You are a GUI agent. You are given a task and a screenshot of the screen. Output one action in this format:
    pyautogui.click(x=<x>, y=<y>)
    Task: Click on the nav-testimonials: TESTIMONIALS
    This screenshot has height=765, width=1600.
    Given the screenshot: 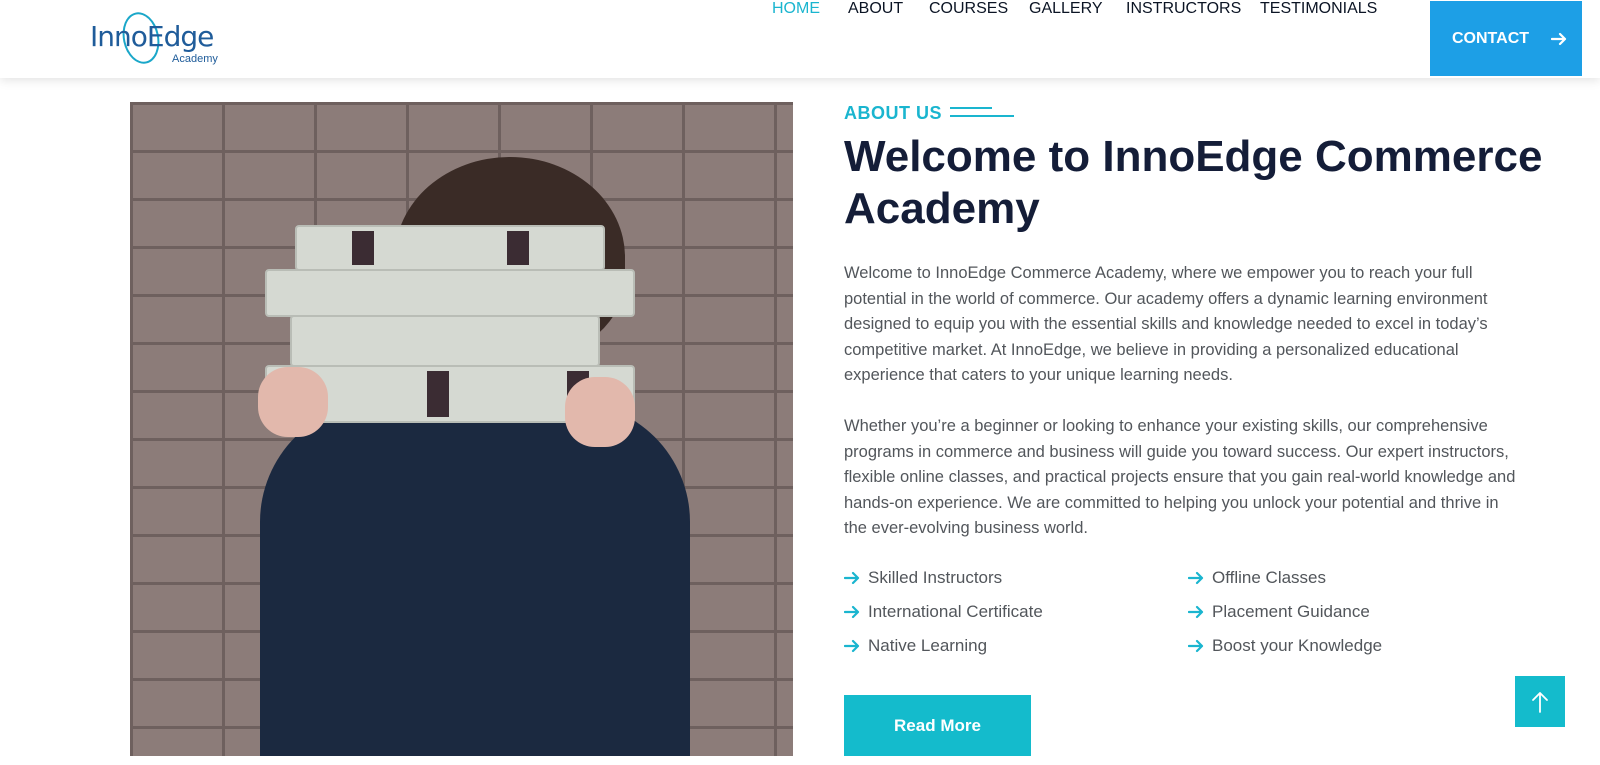 What is the action you would take?
    pyautogui.click(x=1318, y=9)
    